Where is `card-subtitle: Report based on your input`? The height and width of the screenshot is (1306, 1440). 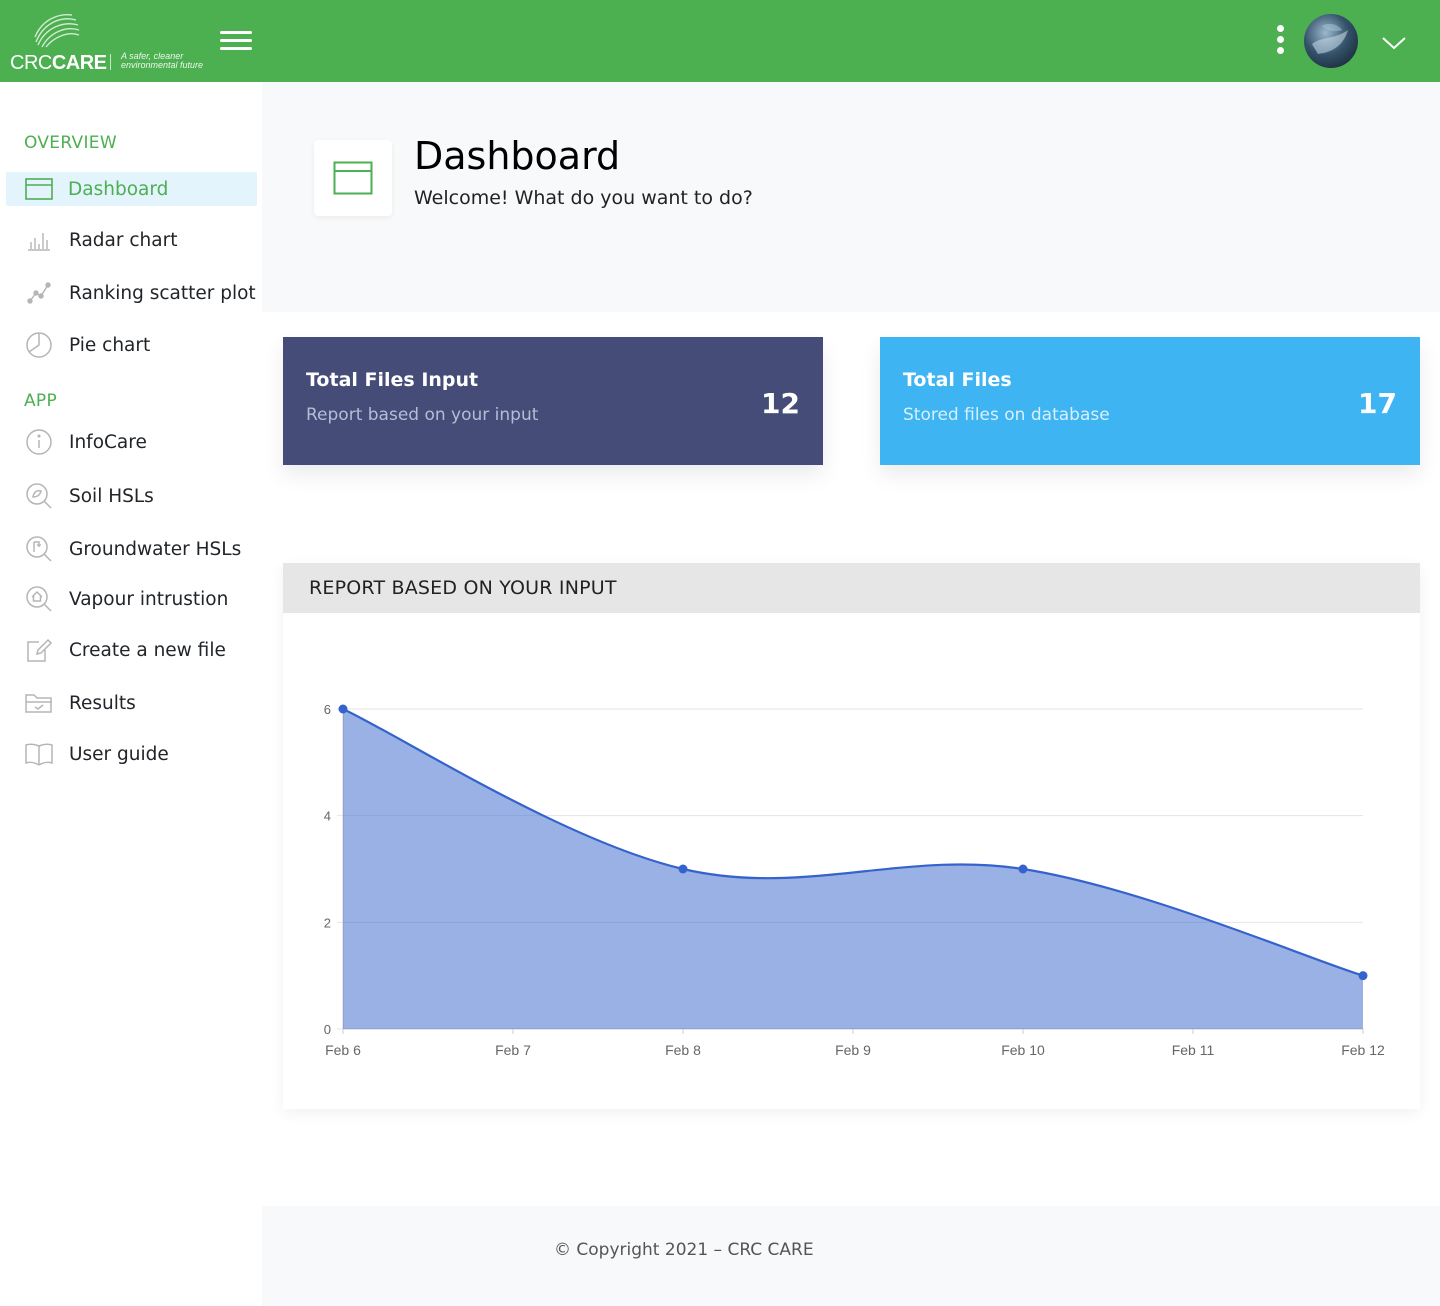
card-subtitle: Report based on your input is located at coordinates (422, 415).